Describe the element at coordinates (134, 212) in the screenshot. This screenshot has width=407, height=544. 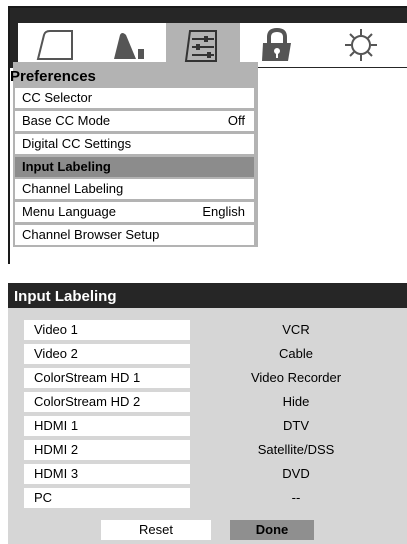
I see `menu-item-menu-language: Menu Language English` at that location.